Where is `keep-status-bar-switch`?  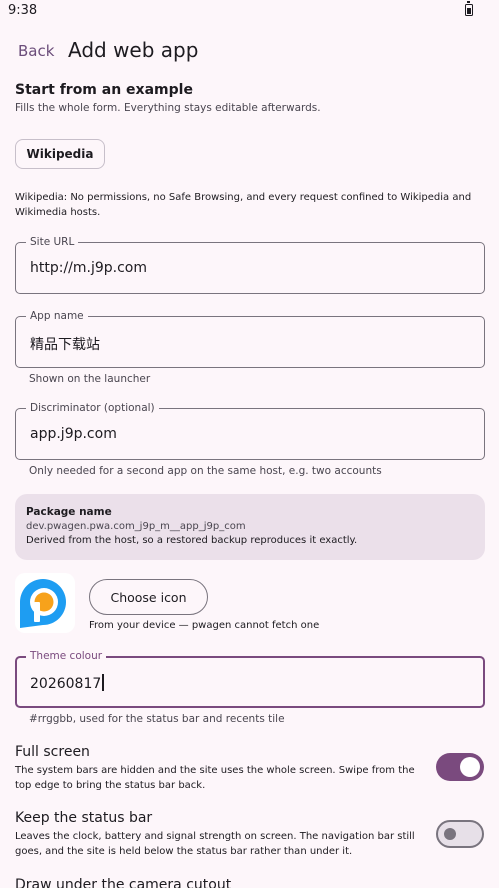 keep-status-bar-switch is located at coordinates (460, 834).